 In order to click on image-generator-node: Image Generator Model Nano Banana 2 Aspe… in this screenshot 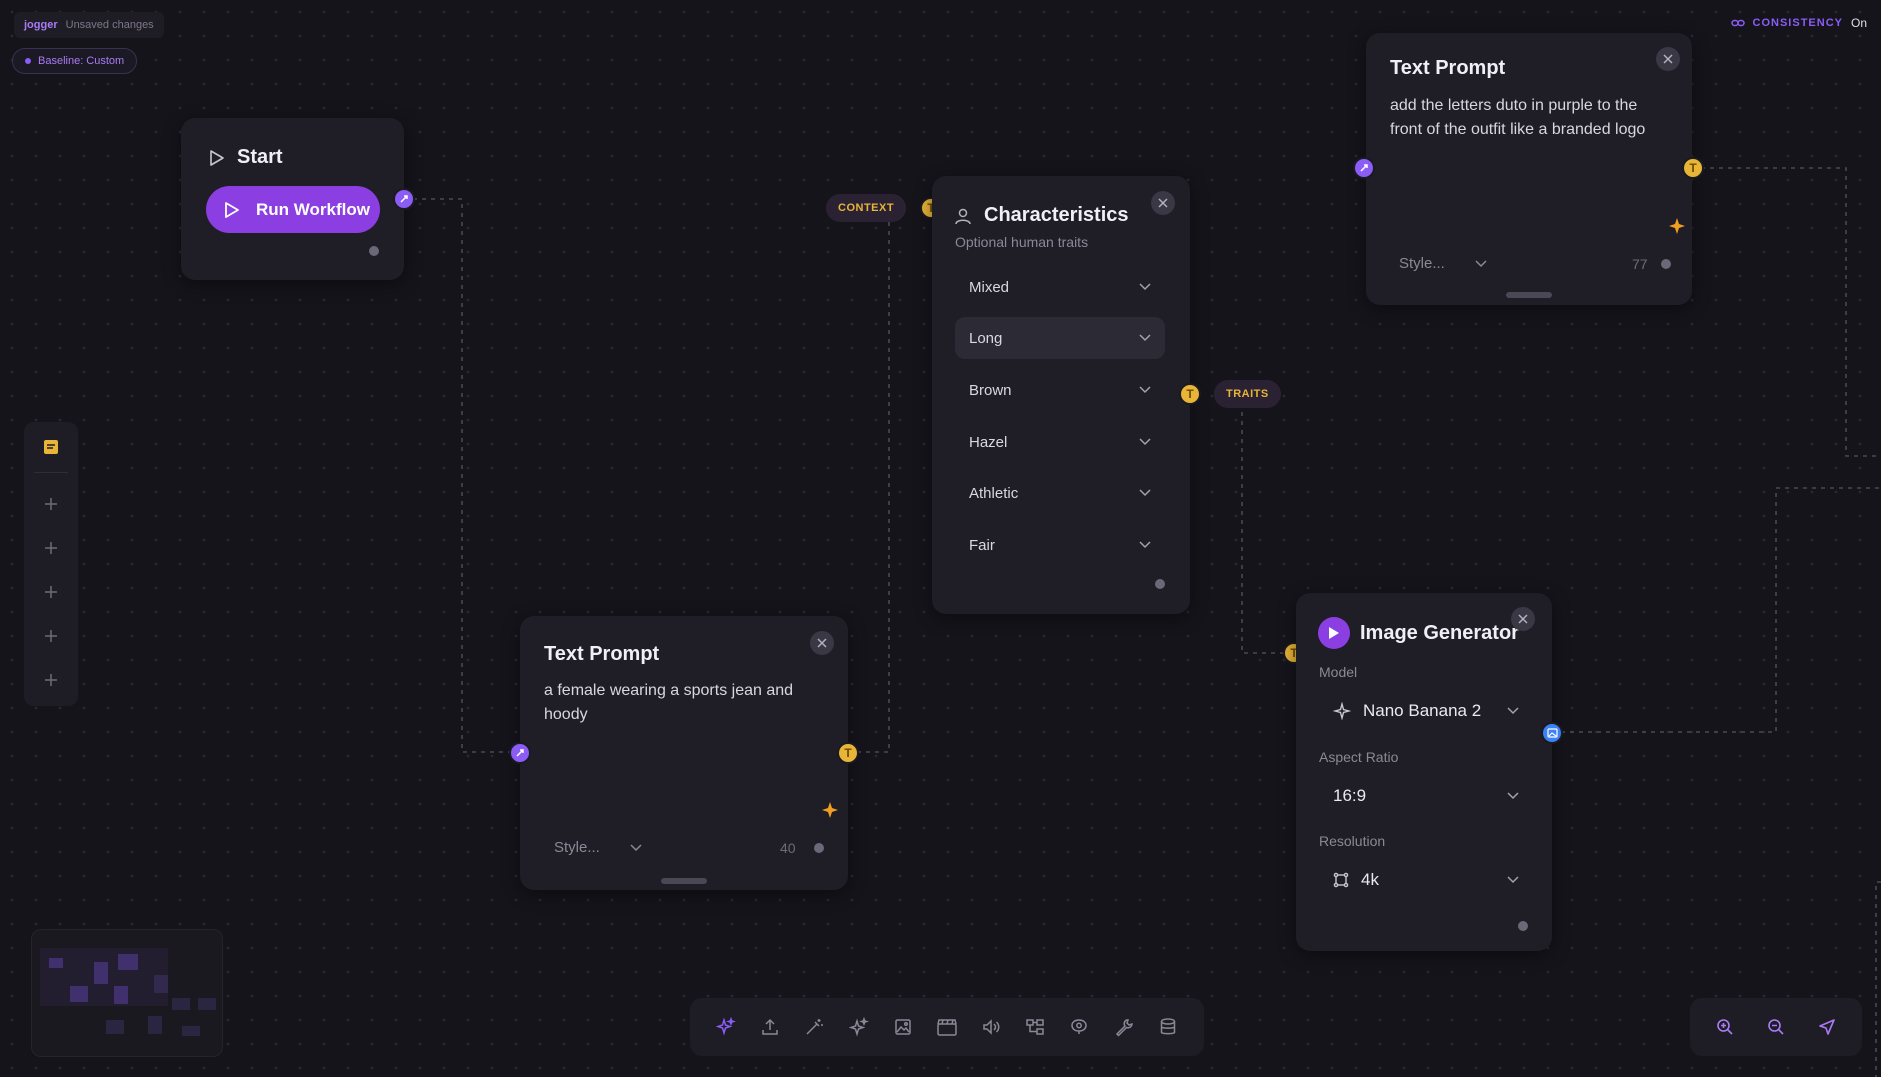, I will do `click(1424, 772)`.